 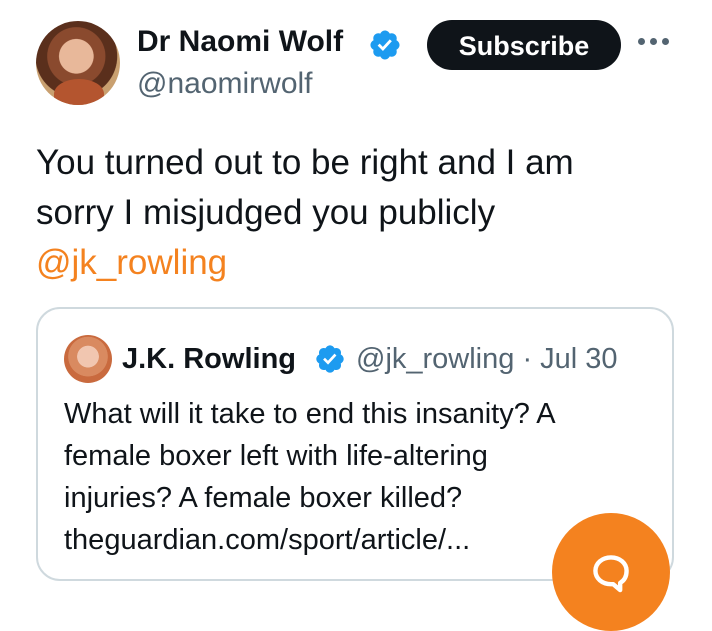 What do you see at coordinates (356, 263) in the screenshot?
I see `mention-link: @jk_rowling` at bounding box center [356, 263].